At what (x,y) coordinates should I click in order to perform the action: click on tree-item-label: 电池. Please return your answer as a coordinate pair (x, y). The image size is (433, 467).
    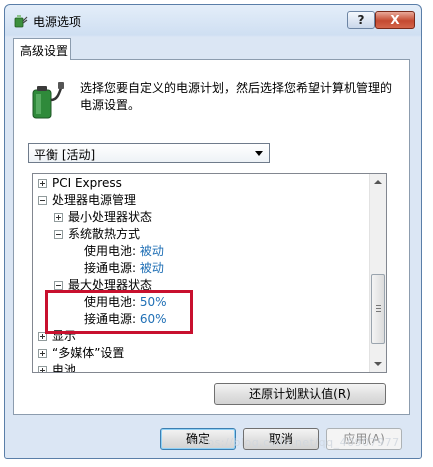
    Looking at the image, I should click on (64, 368).